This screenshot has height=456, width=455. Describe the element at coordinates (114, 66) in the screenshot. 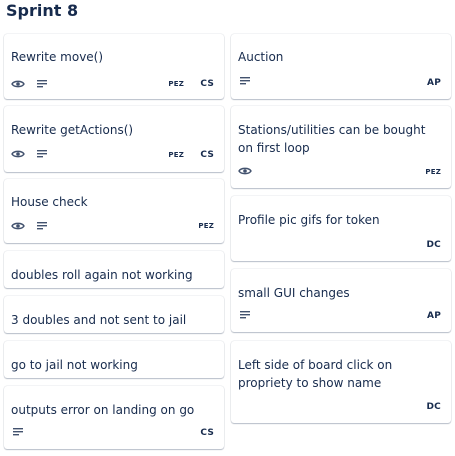

I see `card-rewrite-move: Rewrite move() PEZ CS` at that location.